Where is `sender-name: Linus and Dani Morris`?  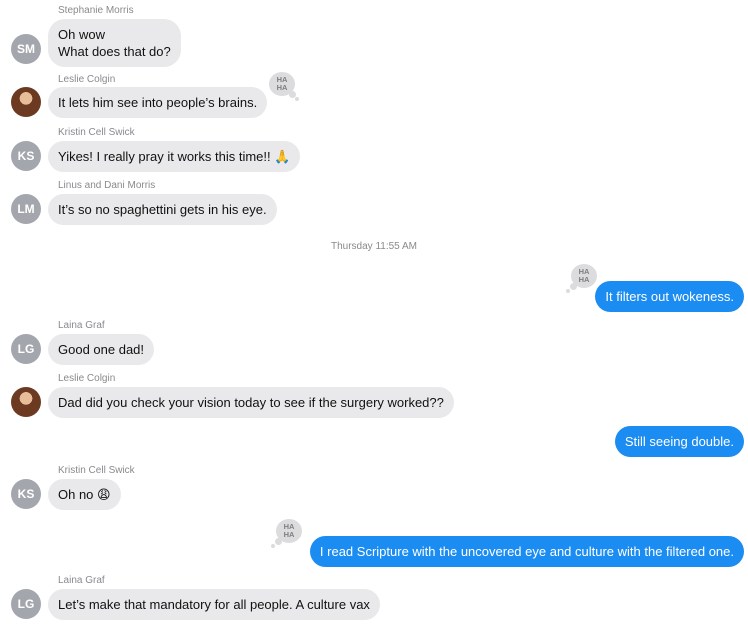
sender-name: Linus and Dani Morris is located at coordinates (107, 185).